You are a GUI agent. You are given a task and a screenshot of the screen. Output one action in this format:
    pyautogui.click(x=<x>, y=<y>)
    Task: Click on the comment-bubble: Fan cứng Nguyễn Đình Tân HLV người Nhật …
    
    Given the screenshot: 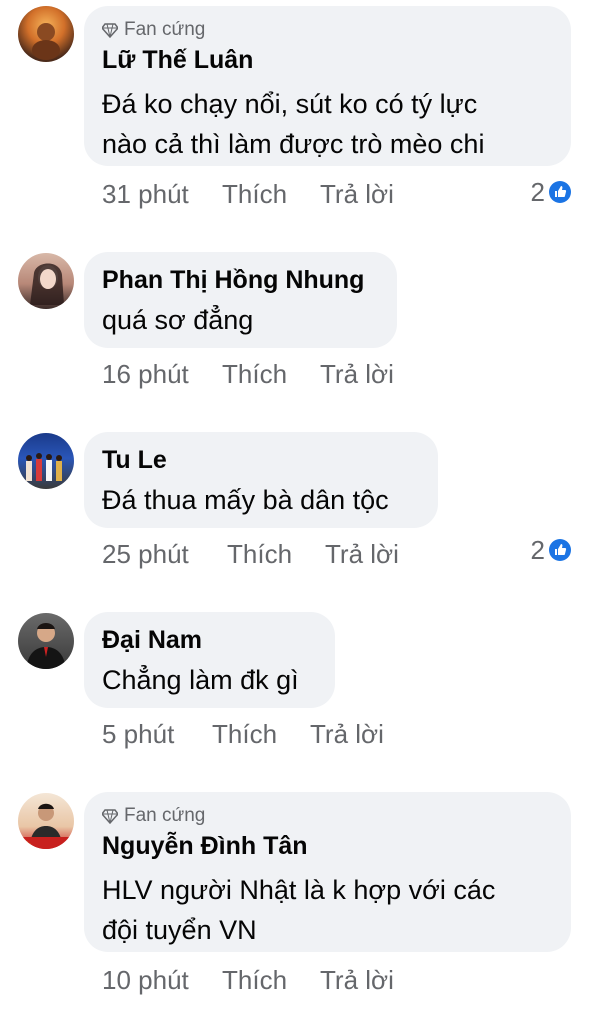 What is the action you would take?
    pyautogui.click(x=327, y=872)
    